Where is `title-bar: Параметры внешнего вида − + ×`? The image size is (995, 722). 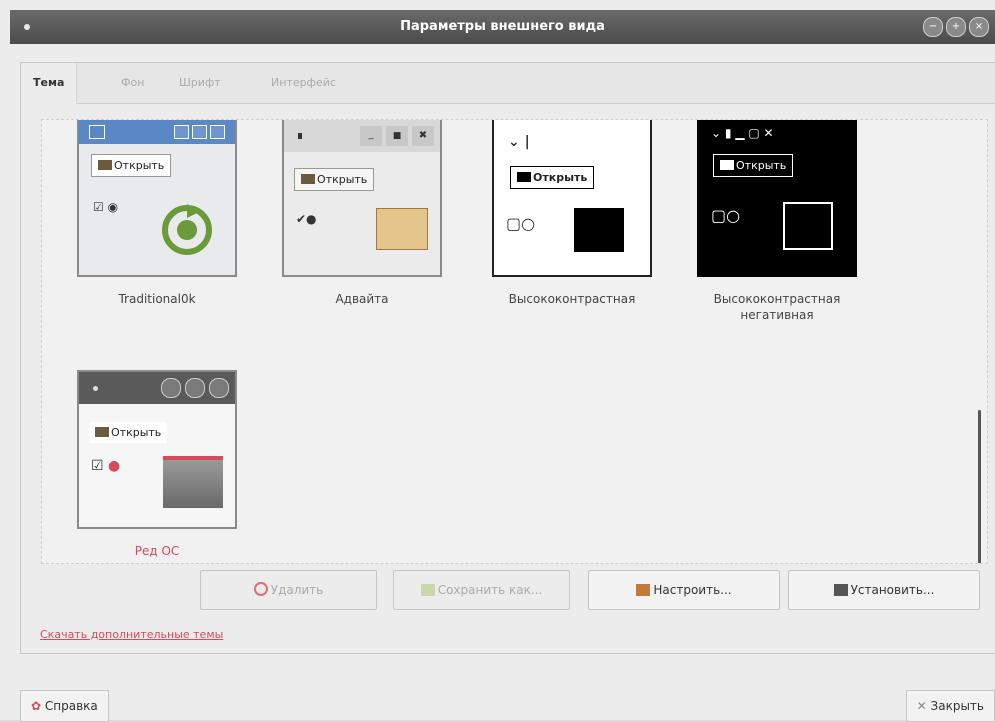
title-bar: Параметры внешнего вида − + × is located at coordinates (502, 27).